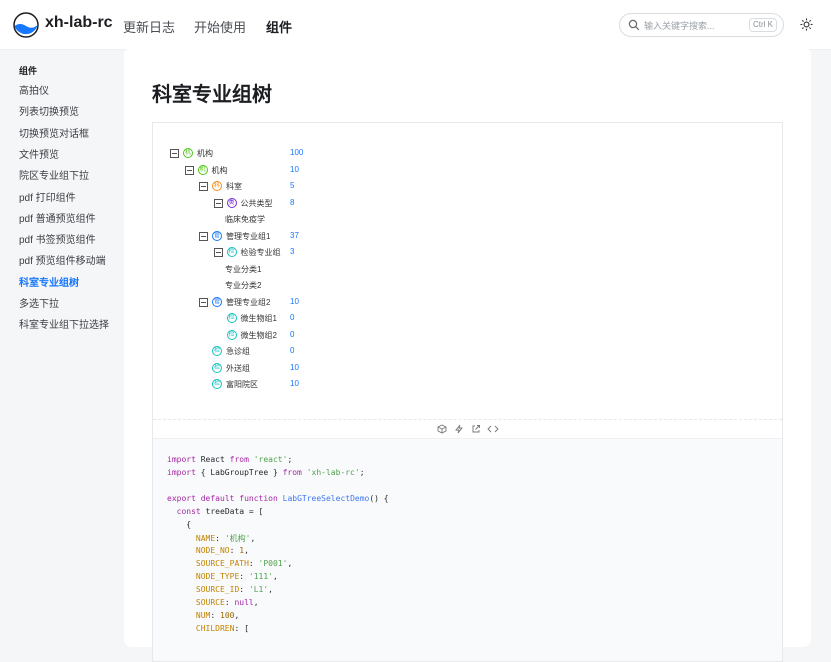  I want to click on tree-node: 机机构 100, so click(255, 154).